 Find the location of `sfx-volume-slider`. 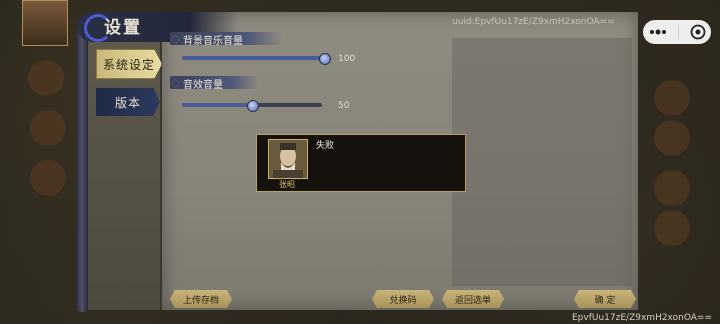

sfx-volume-slider is located at coordinates (252, 106).